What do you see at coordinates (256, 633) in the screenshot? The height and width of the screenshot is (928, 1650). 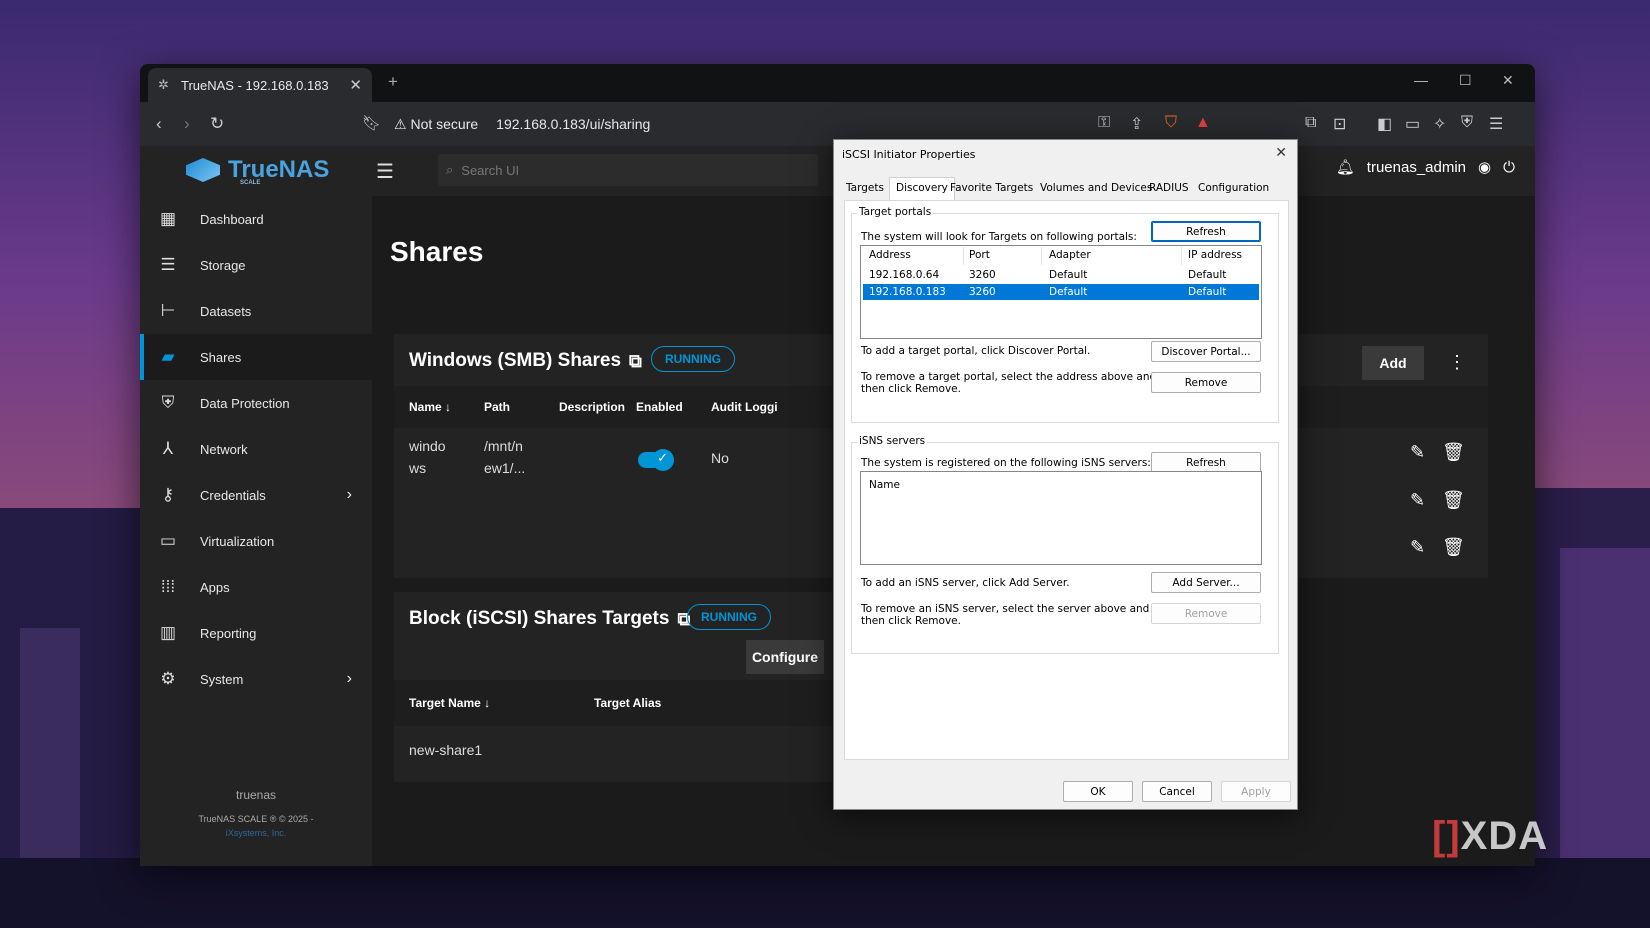 I see `sidebar-item-reporting: ▥ Reporting` at bounding box center [256, 633].